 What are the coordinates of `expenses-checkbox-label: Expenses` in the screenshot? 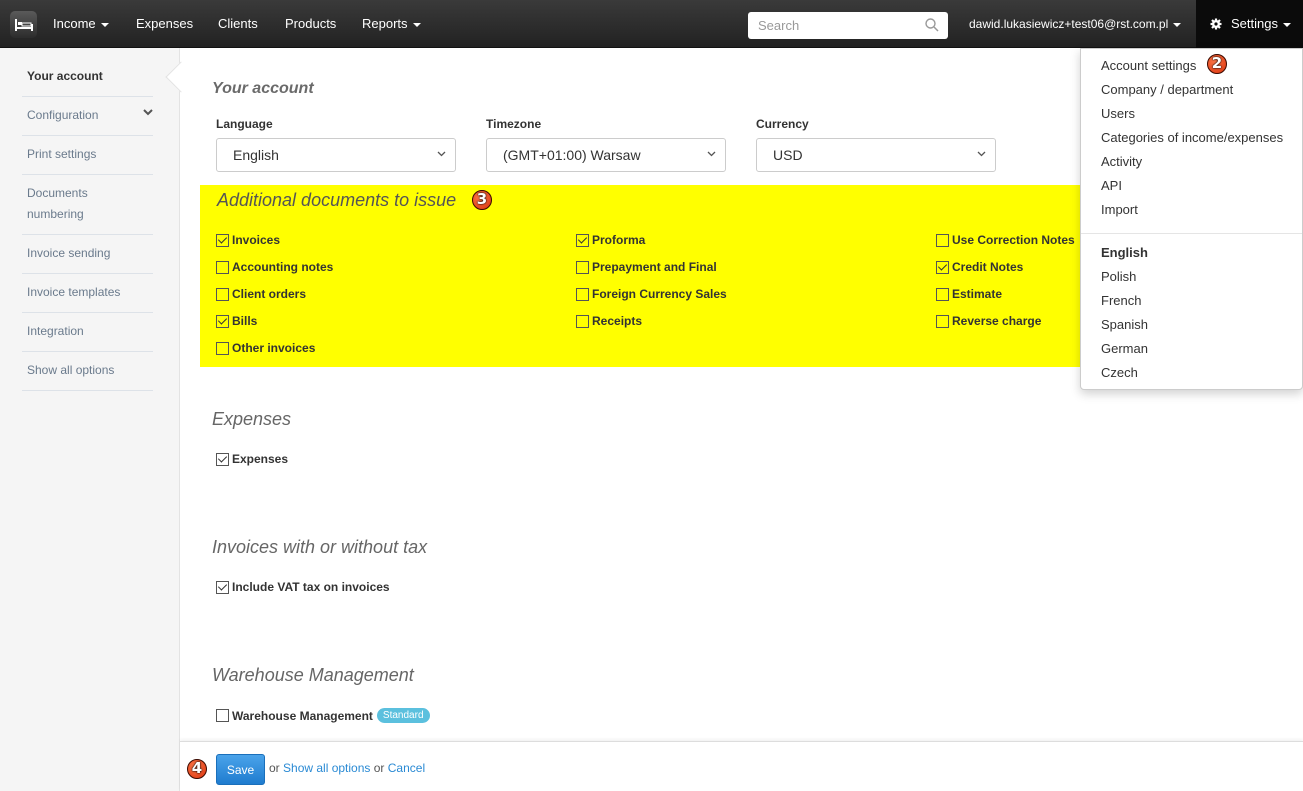 It's located at (260, 459).